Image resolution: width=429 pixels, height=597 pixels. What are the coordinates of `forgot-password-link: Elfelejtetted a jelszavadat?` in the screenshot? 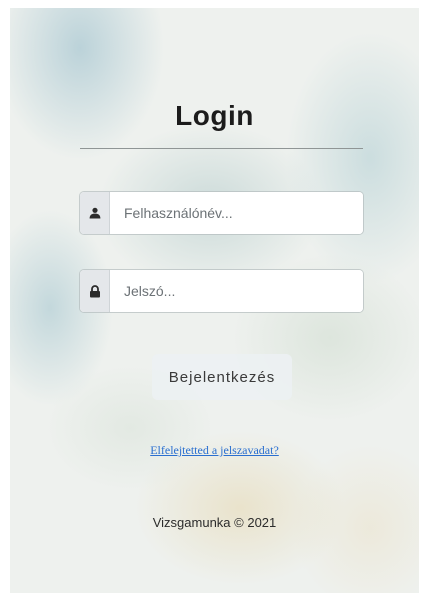 It's located at (214, 450).